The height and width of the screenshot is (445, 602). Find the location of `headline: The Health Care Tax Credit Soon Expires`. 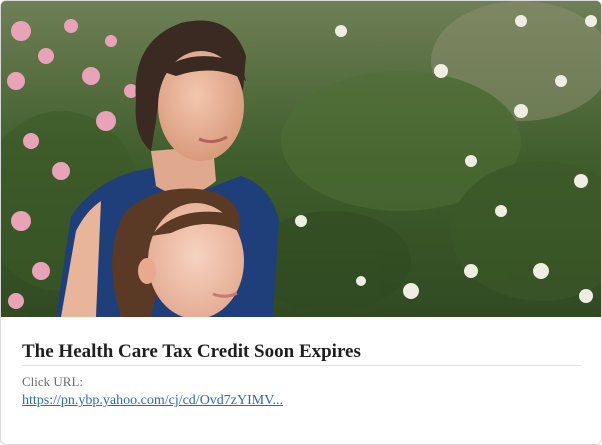

headline: The Health Care Tax Credit Soon Expires is located at coordinates (302, 352).